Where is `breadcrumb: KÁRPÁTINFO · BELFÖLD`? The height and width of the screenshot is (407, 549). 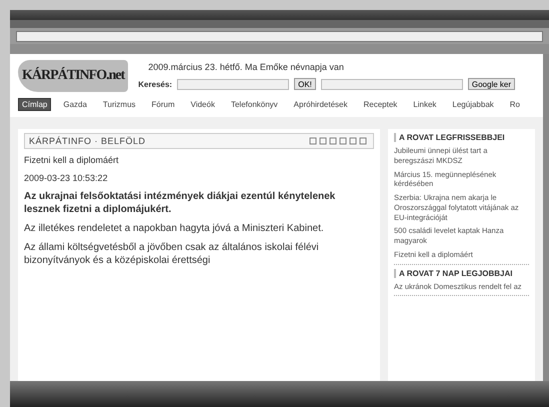
breadcrumb: KÁRPÁTINFO · BELFÖLD is located at coordinates (87, 141).